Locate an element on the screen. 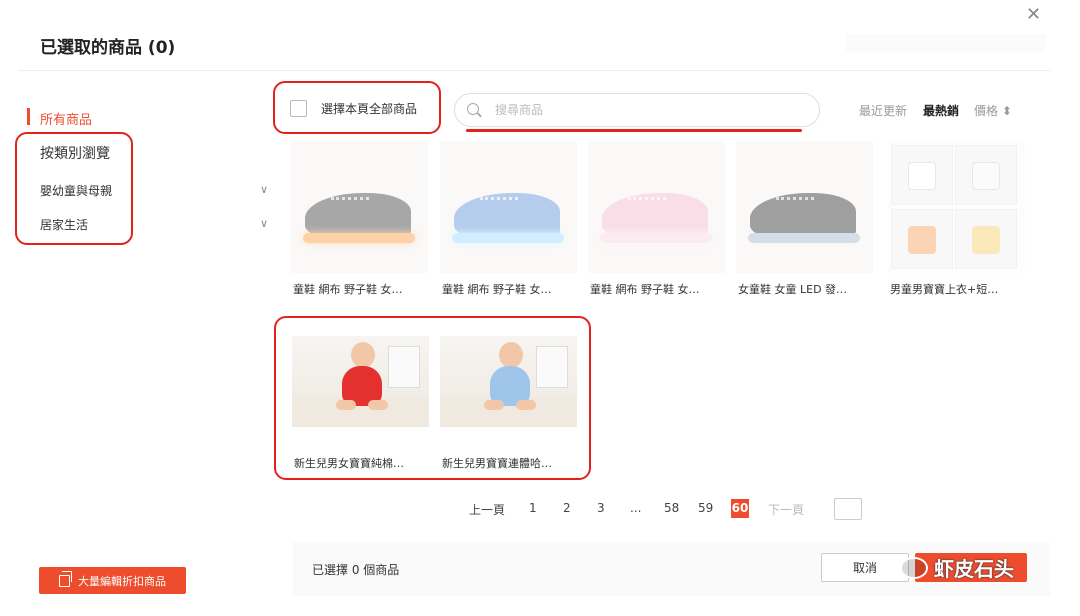 This screenshot has height=616, width=1080. select-all-label: 選擇本頁全部商品 is located at coordinates (369, 109).